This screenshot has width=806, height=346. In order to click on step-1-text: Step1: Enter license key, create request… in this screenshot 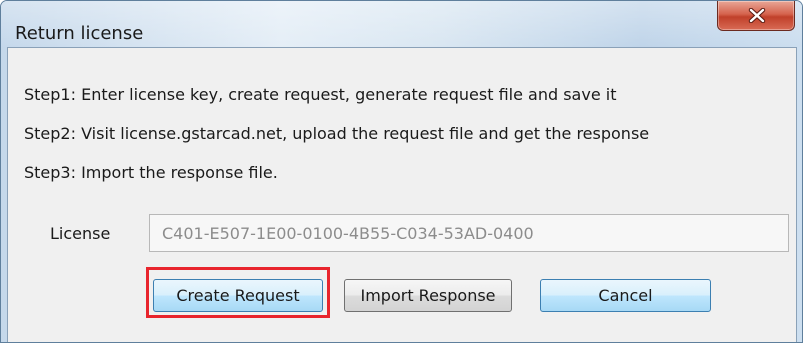, I will do `click(320, 94)`.